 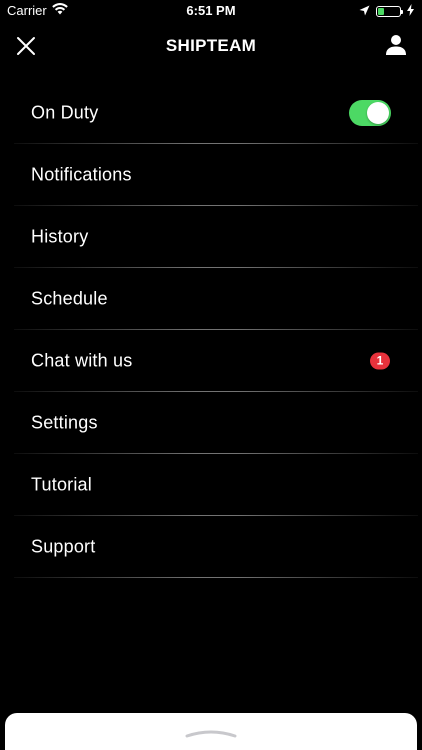 I want to click on battery-level-fill, so click(x=381, y=11).